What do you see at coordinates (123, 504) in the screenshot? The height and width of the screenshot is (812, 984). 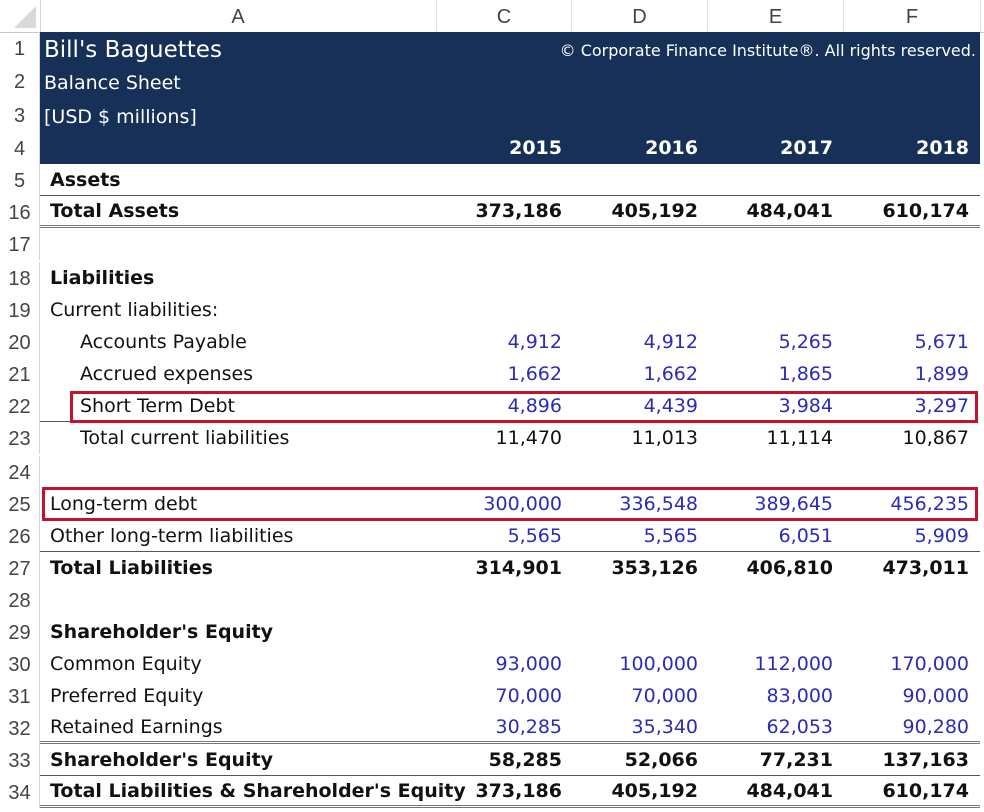 I see `row-label: Long-term debt` at bounding box center [123, 504].